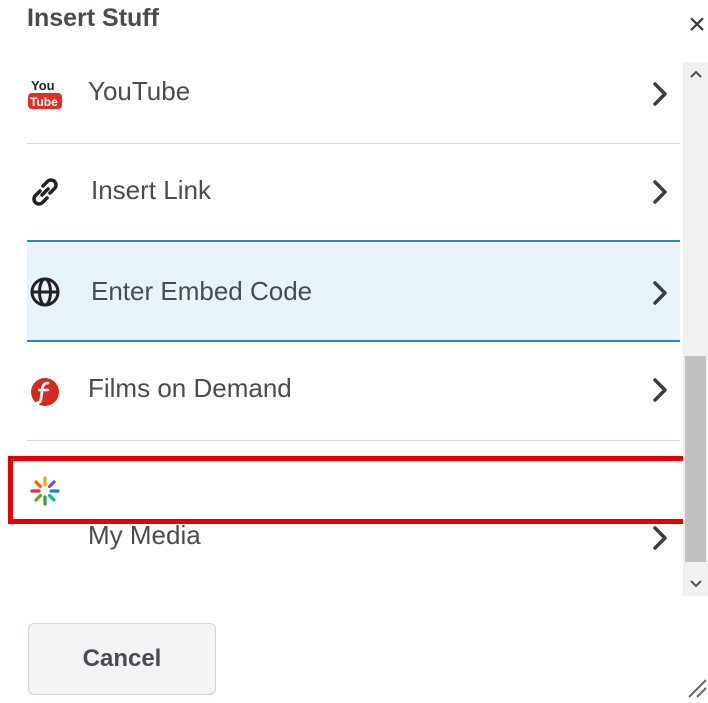 Image resolution: width=708 pixels, height=703 pixels. Describe the element at coordinates (43, 85) in the screenshot. I see `youtube-logo-top: You` at that location.